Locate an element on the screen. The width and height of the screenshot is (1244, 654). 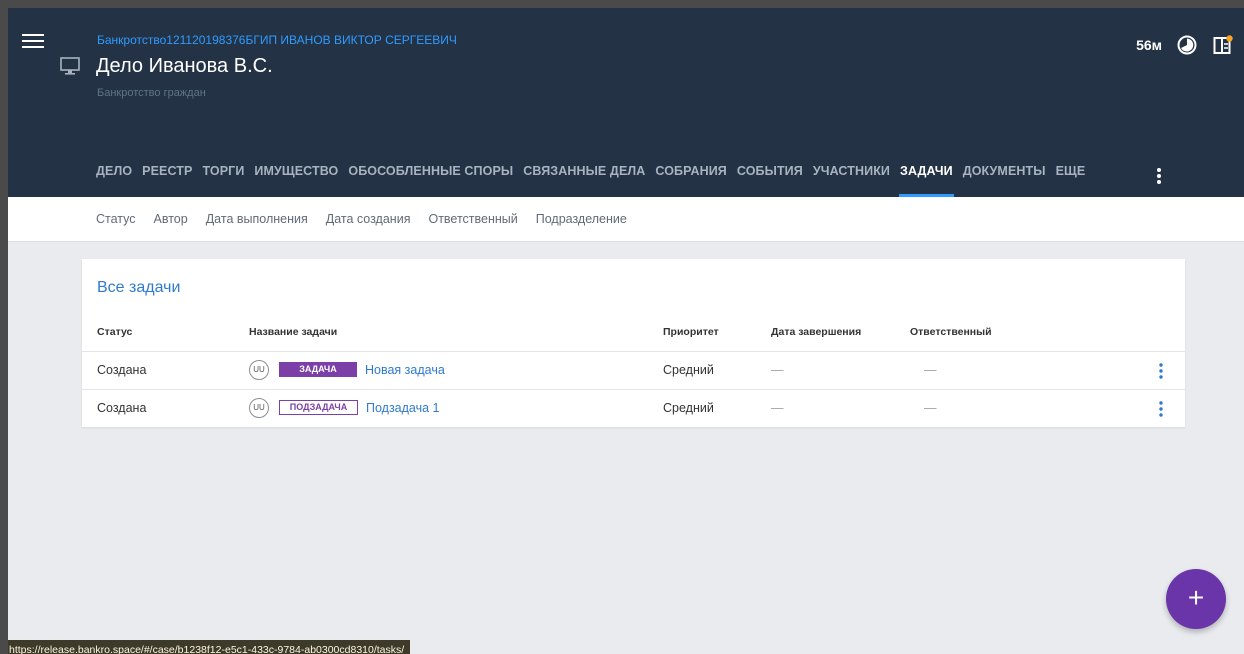
filter-department: Подразделение is located at coordinates (581, 219).